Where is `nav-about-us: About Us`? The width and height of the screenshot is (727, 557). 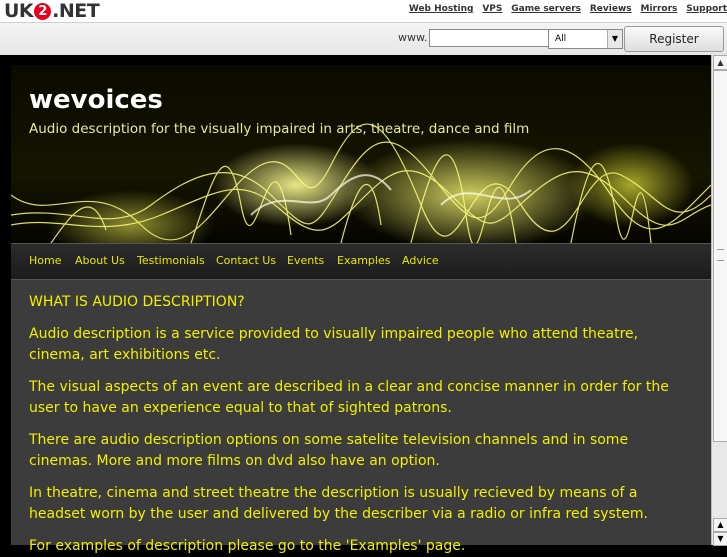
nav-about-us: About Us is located at coordinates (100, 260).